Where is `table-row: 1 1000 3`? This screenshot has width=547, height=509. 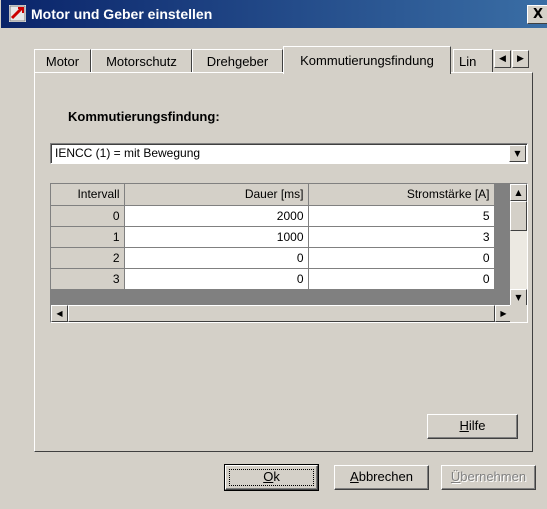 table-row: 1 1000 3 is located at coordinates (273, 237).